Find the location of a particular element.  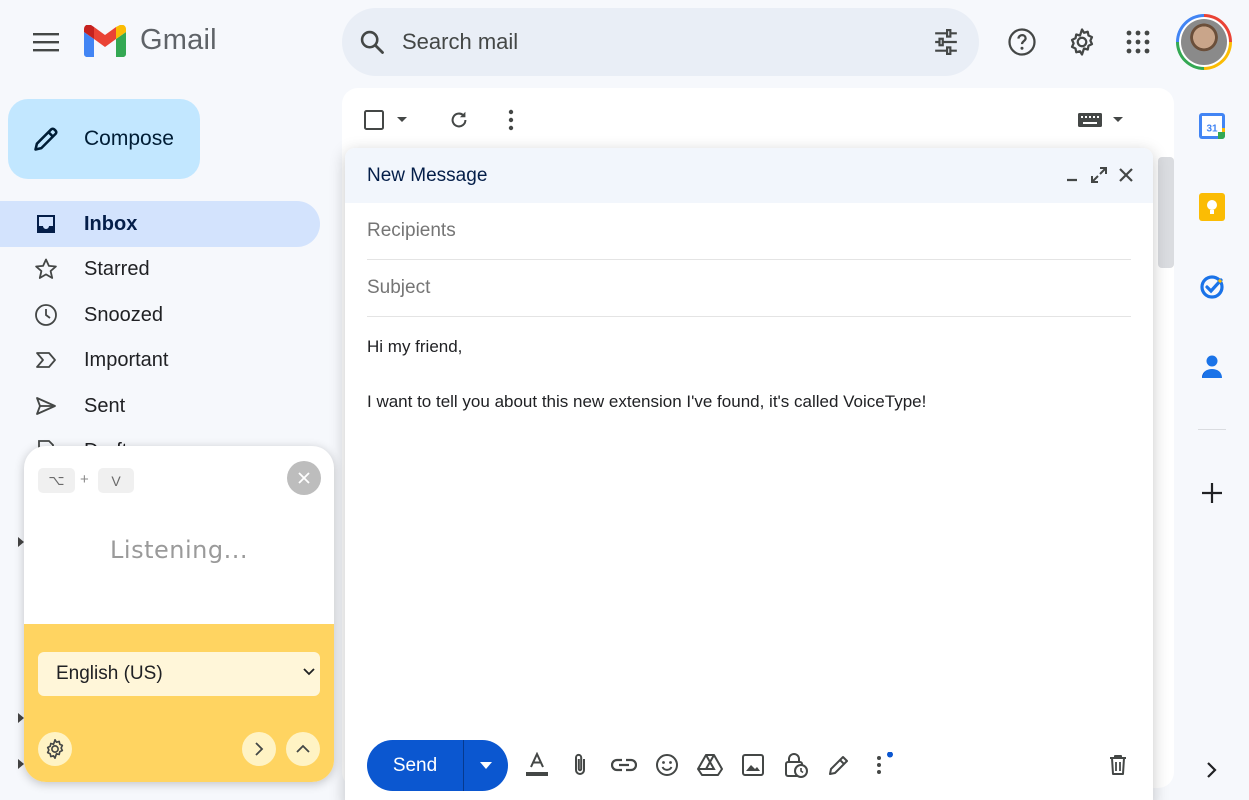

chevron-right-icon is located at coordinates (1212, 770).